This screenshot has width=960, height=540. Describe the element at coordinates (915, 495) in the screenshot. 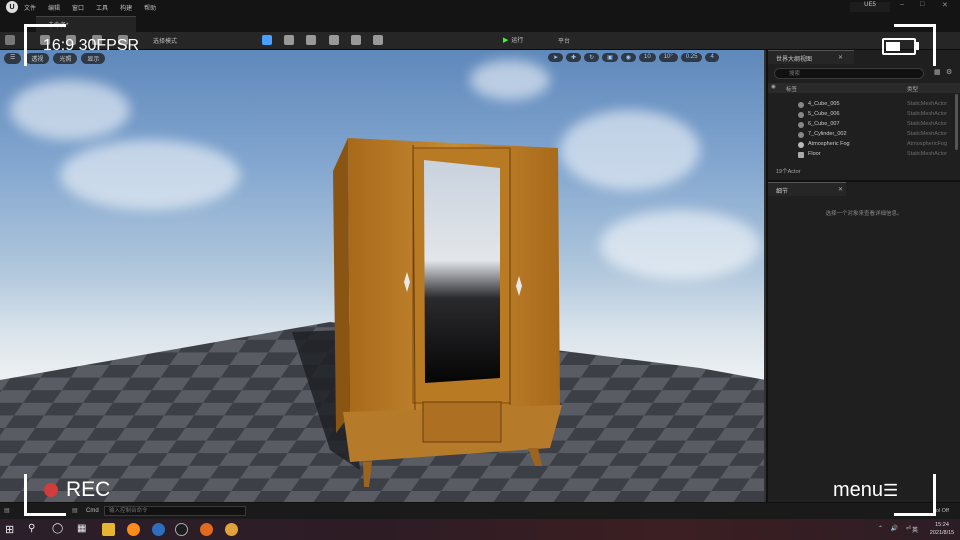

I see `frame-corner-bottom-right` at that location.